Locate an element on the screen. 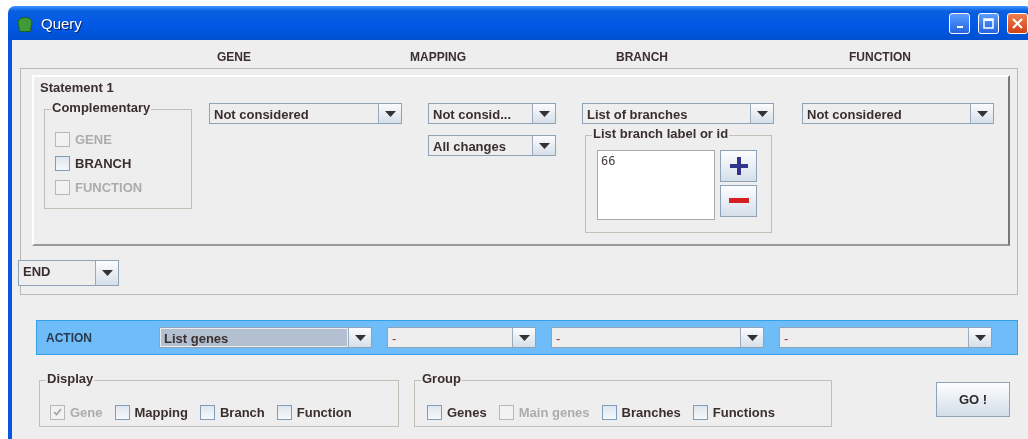  close-button is located at coordinates (1017, 23).